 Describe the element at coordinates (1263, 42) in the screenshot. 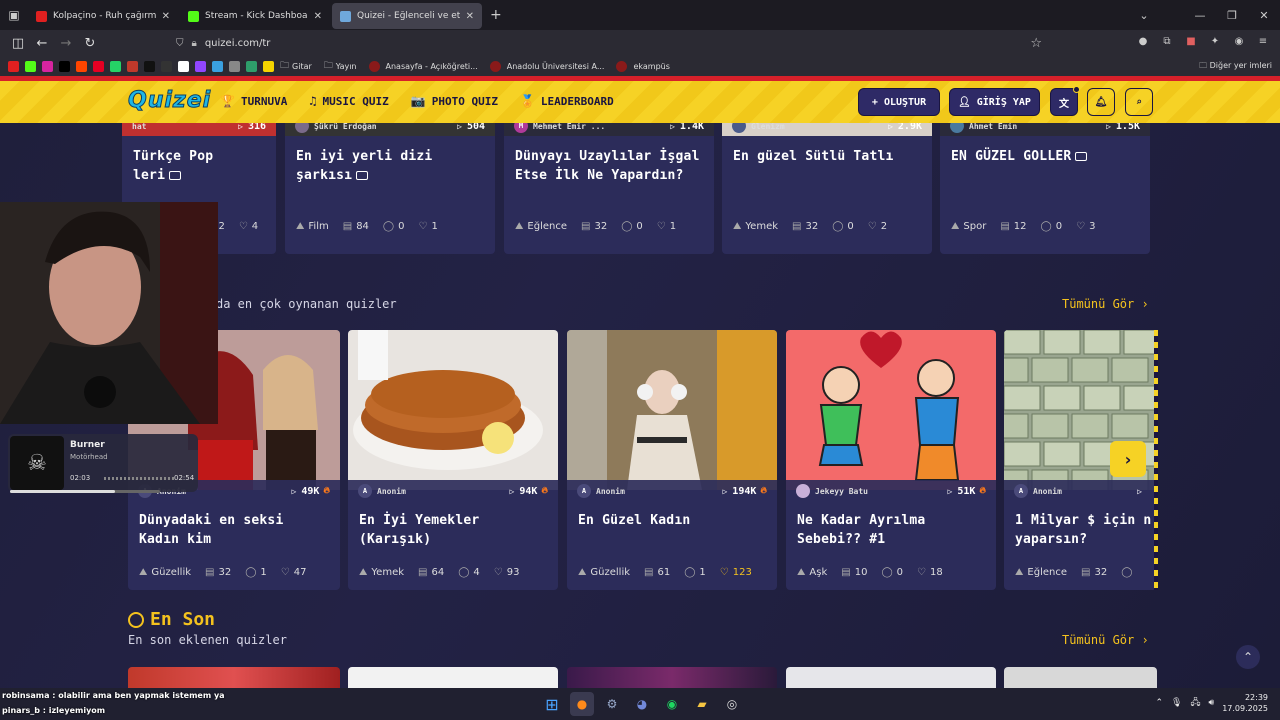

I see `menu-icon: ≡` at that location.